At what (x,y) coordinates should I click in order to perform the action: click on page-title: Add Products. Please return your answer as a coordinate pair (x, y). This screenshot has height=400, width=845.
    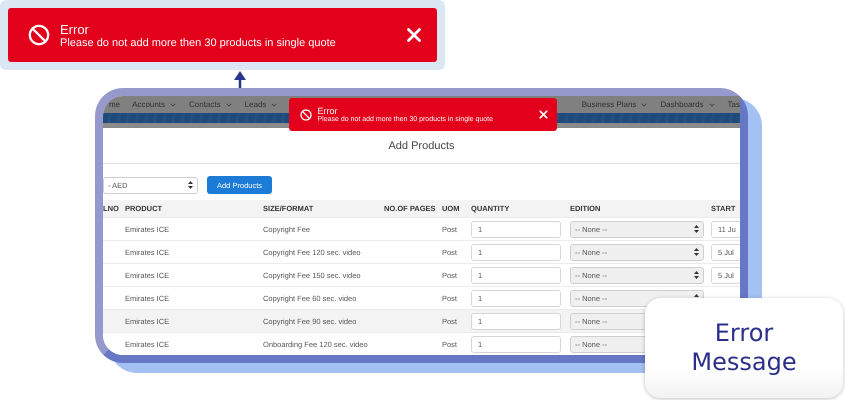
    Looking at the image, I should click on (421, 146).